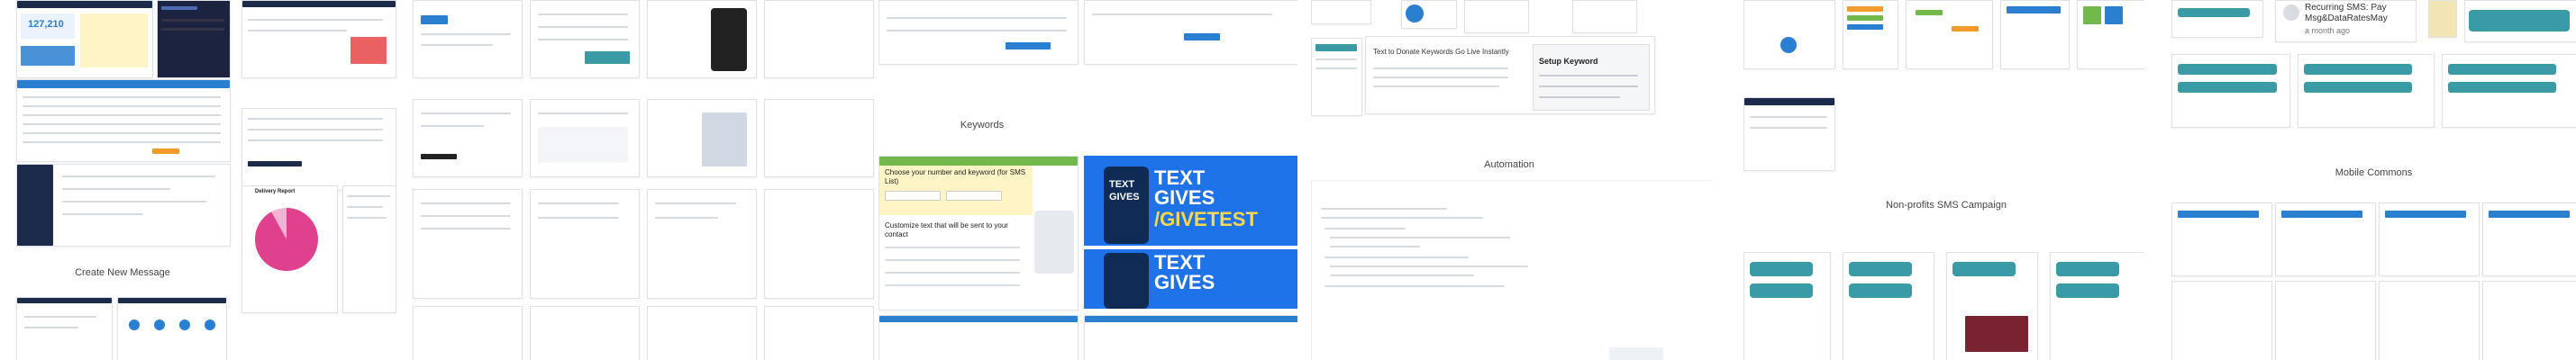 The height and width of the screenshot is (360, 2576). Describe the element at coordinates (172, 328) in the screenshot. I see `message-options-thumbnail` at that location.